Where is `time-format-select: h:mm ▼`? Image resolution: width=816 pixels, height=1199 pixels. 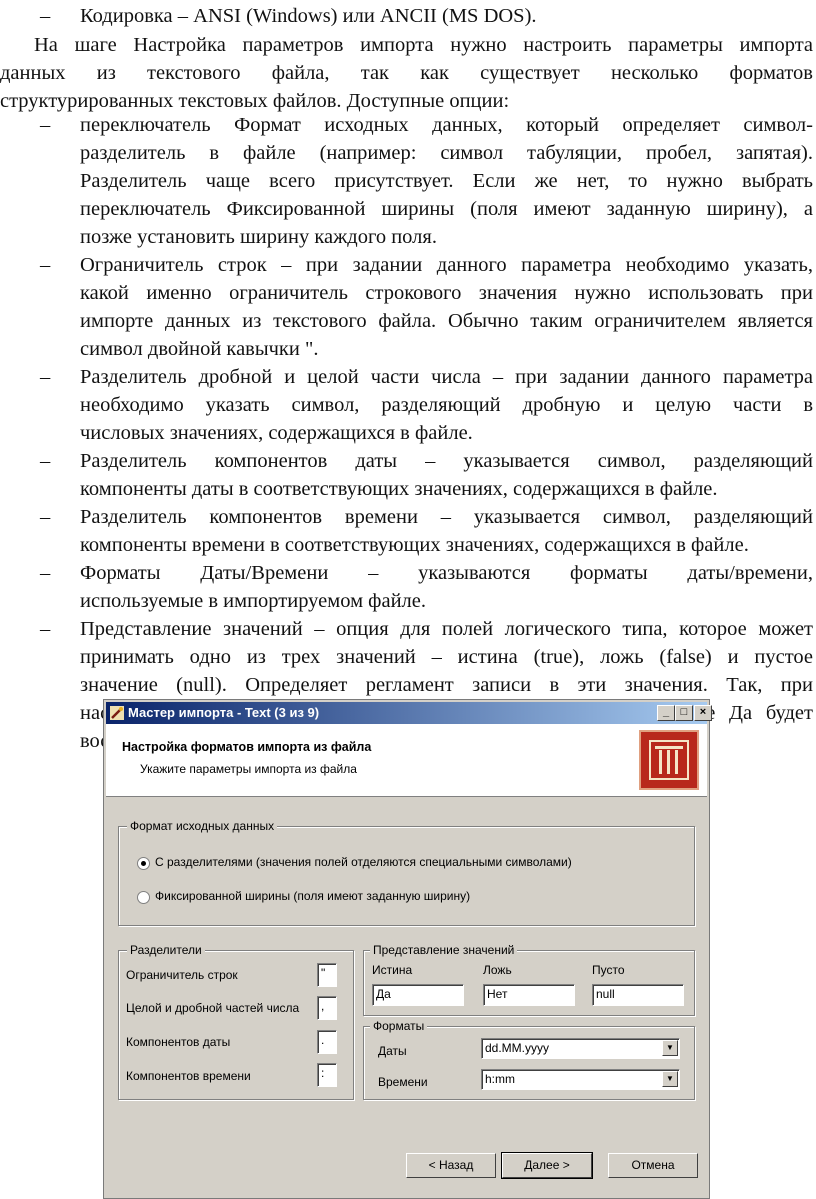 time-format-select: h:mm ▼ is located at coordinates (580, 1079).